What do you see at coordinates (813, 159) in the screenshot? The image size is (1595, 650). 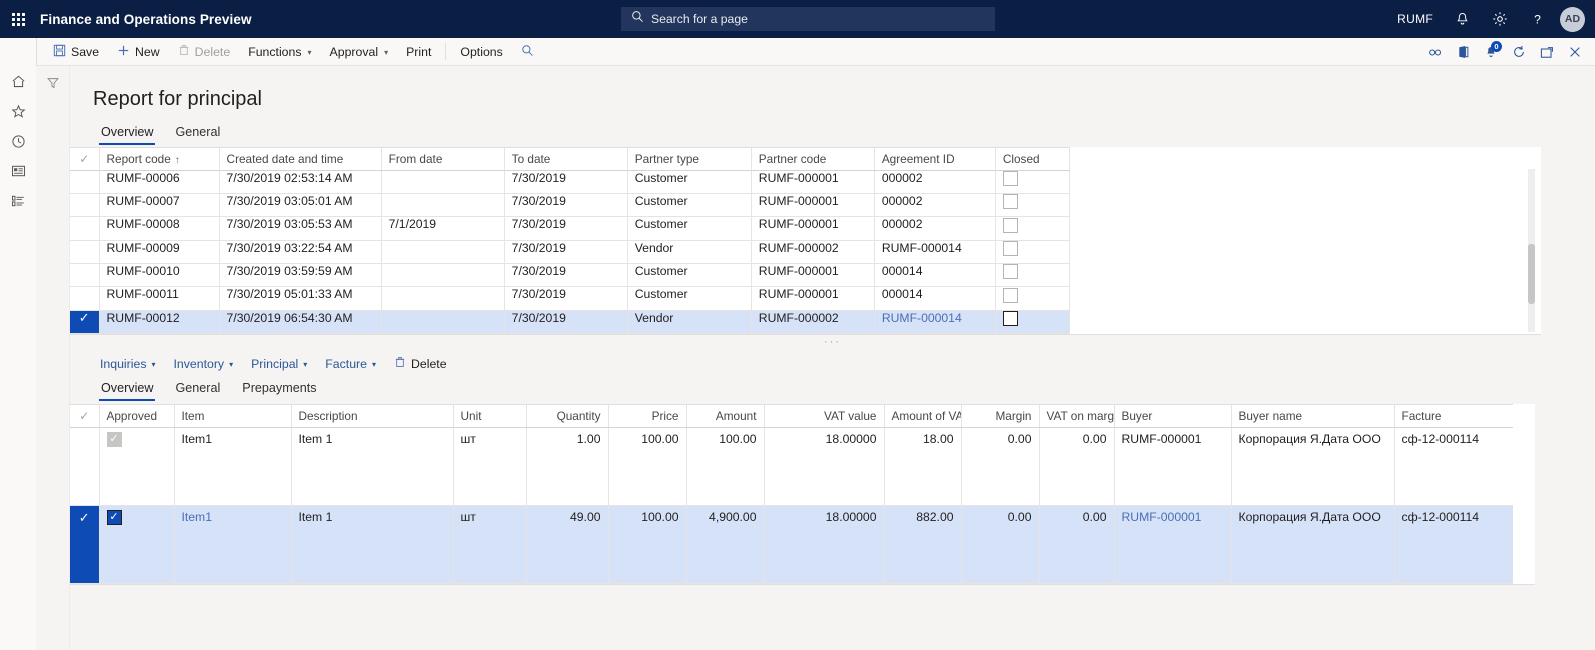 I see `column-header-partner-code: Partner code` at bounding box center [813, 159].